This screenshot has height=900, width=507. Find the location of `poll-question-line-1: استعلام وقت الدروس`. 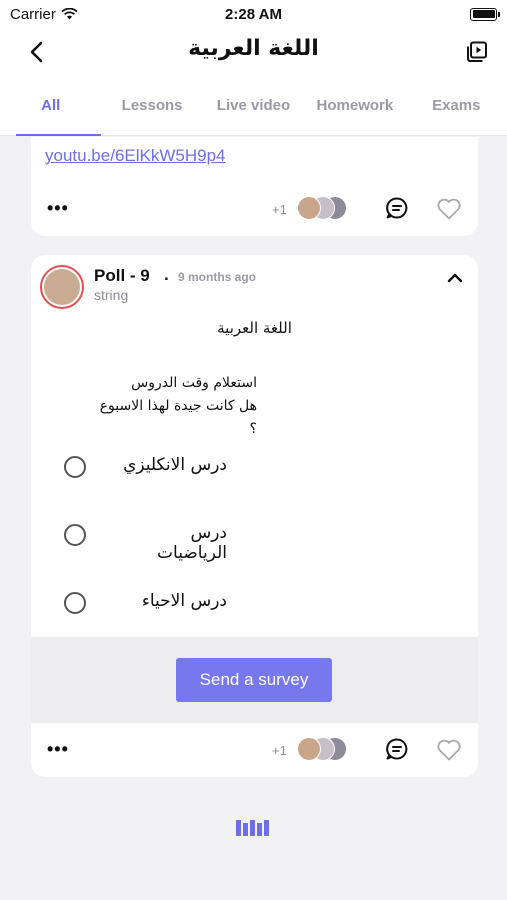

poll-question-line-1: استعلام وقت الدروس is located at coordinates (194, 383).